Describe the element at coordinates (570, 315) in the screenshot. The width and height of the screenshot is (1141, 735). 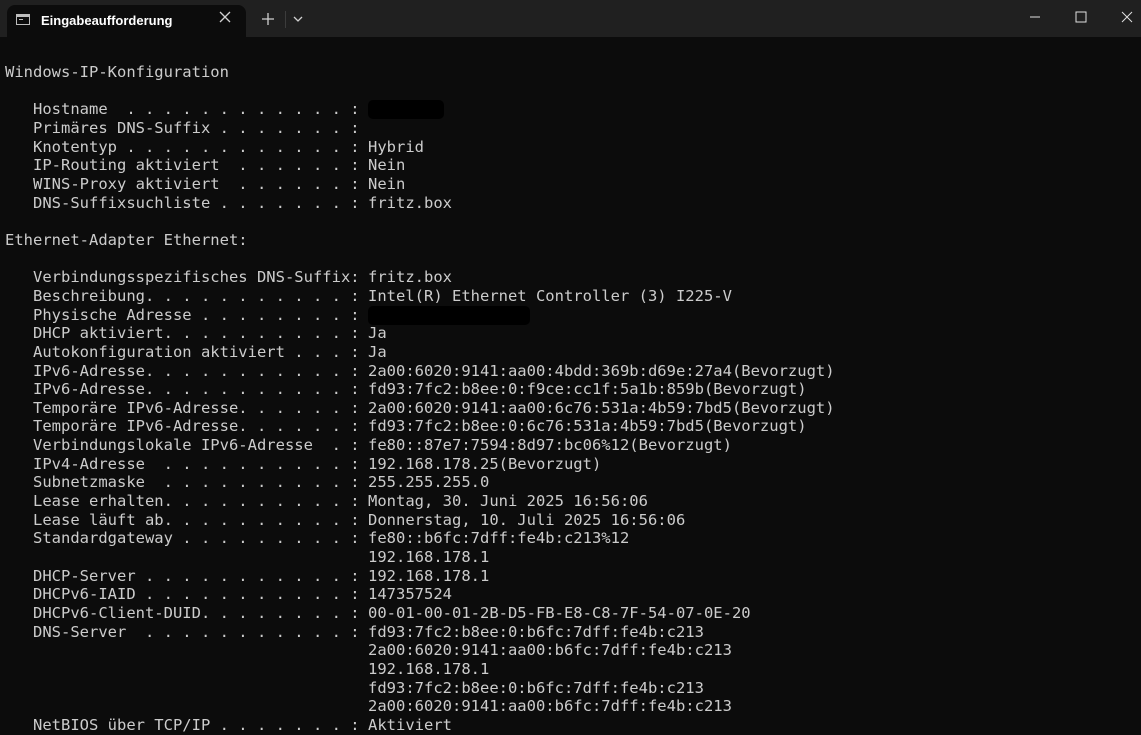
I see `config-line: Physische Adresse . . . . . . . . :` at that location.